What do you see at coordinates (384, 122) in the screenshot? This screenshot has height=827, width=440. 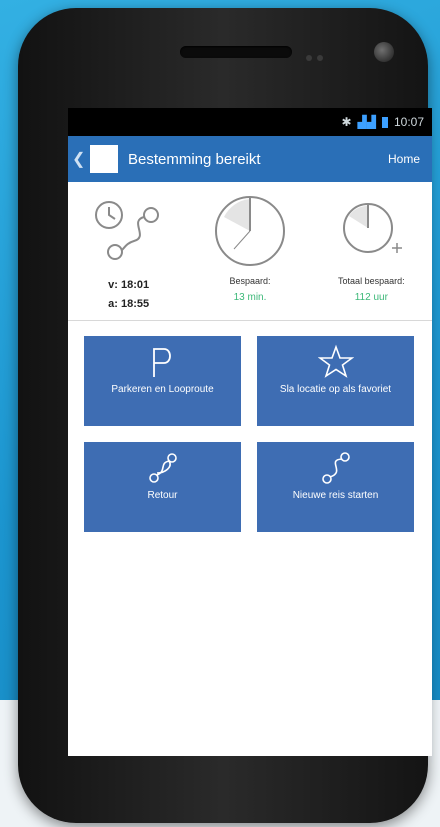 I see `battery-icon` at bounding box center [384, 122].